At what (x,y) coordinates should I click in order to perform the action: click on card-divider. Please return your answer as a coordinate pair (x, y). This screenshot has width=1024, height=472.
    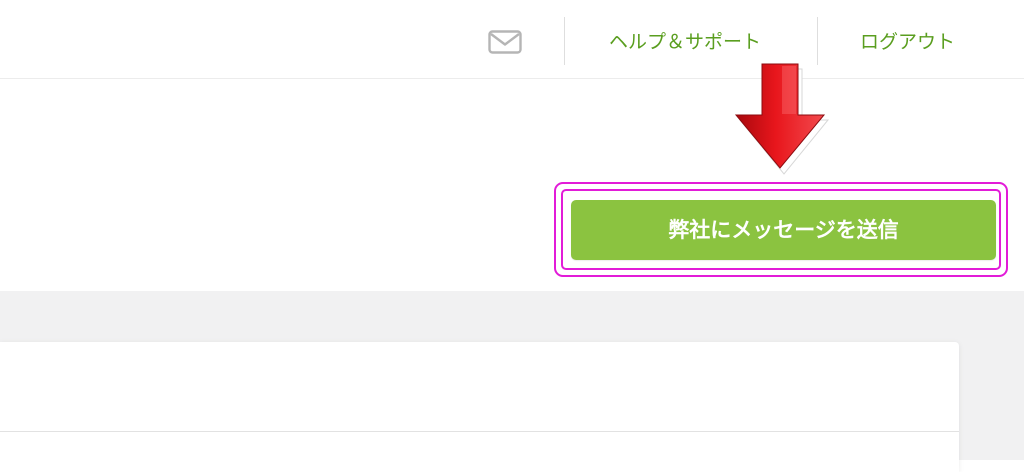
    Looking at the image, I should click on (479, 431).